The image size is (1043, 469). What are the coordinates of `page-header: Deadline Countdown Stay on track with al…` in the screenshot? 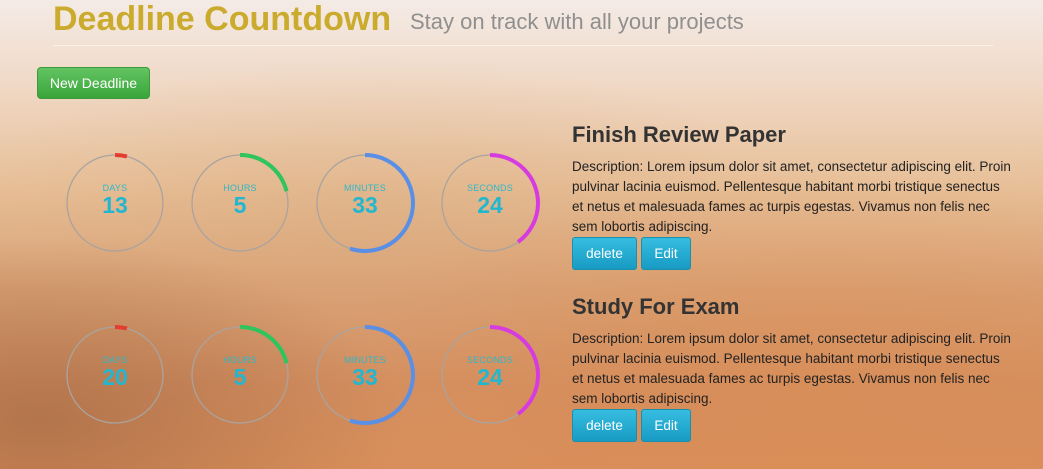 It's located at (523, 23).